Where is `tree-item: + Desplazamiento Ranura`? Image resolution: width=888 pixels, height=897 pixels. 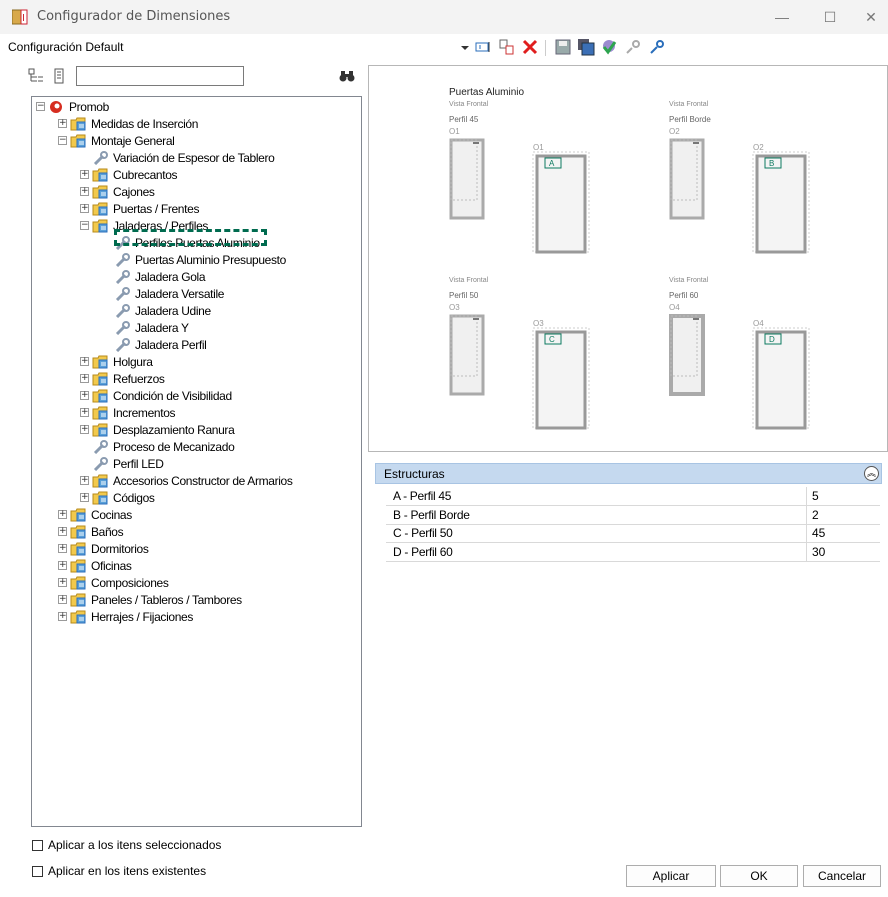
tree-item: + Desplazamiento Ranura is located at coordinates (157, 429).